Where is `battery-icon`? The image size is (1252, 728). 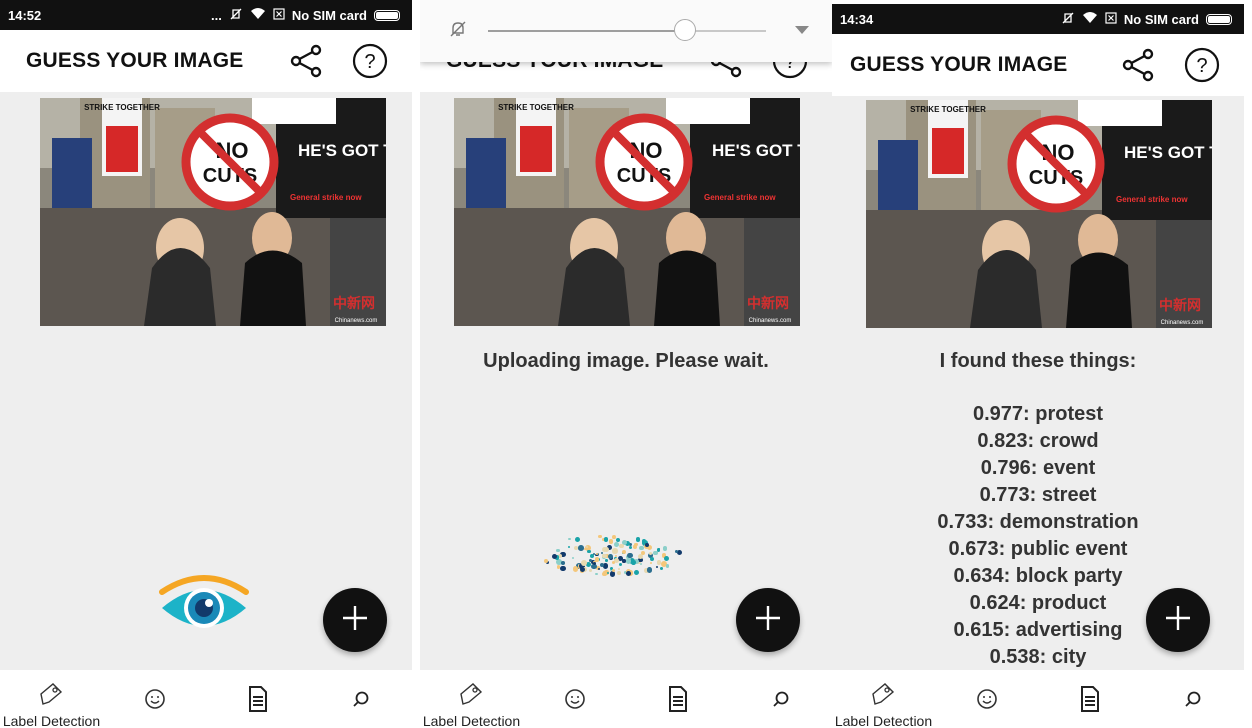
battery-icon is located at coordinates (387, 15).